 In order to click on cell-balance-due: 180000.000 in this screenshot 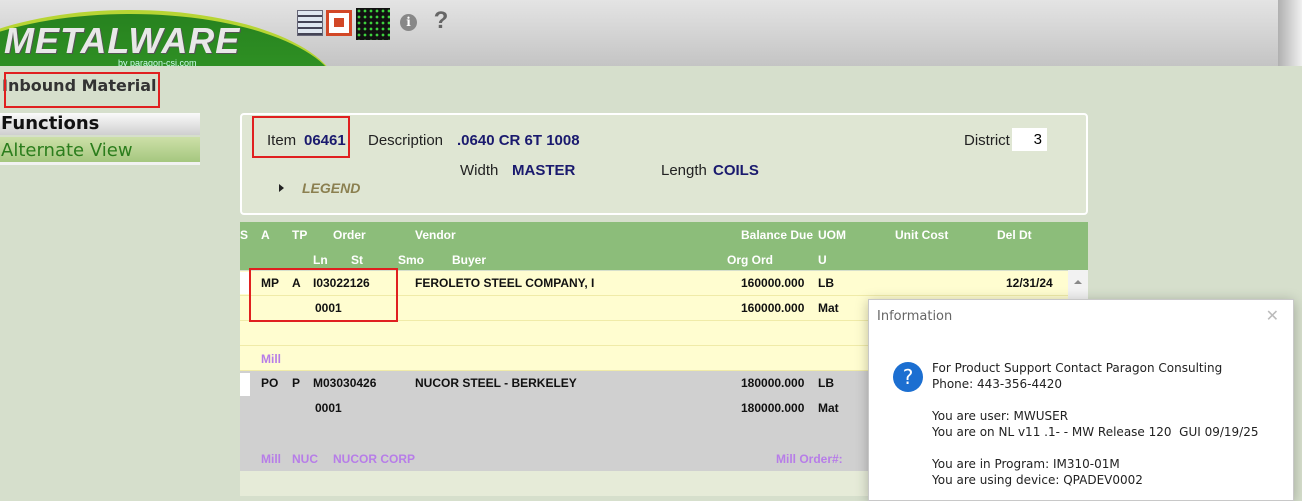, I will do `click(773, 383)`.